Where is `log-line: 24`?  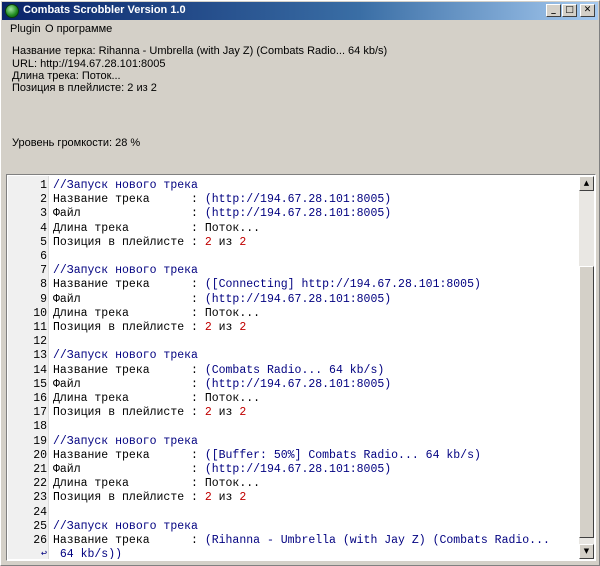 log-line: 24 is located at coordinates (293, 513).